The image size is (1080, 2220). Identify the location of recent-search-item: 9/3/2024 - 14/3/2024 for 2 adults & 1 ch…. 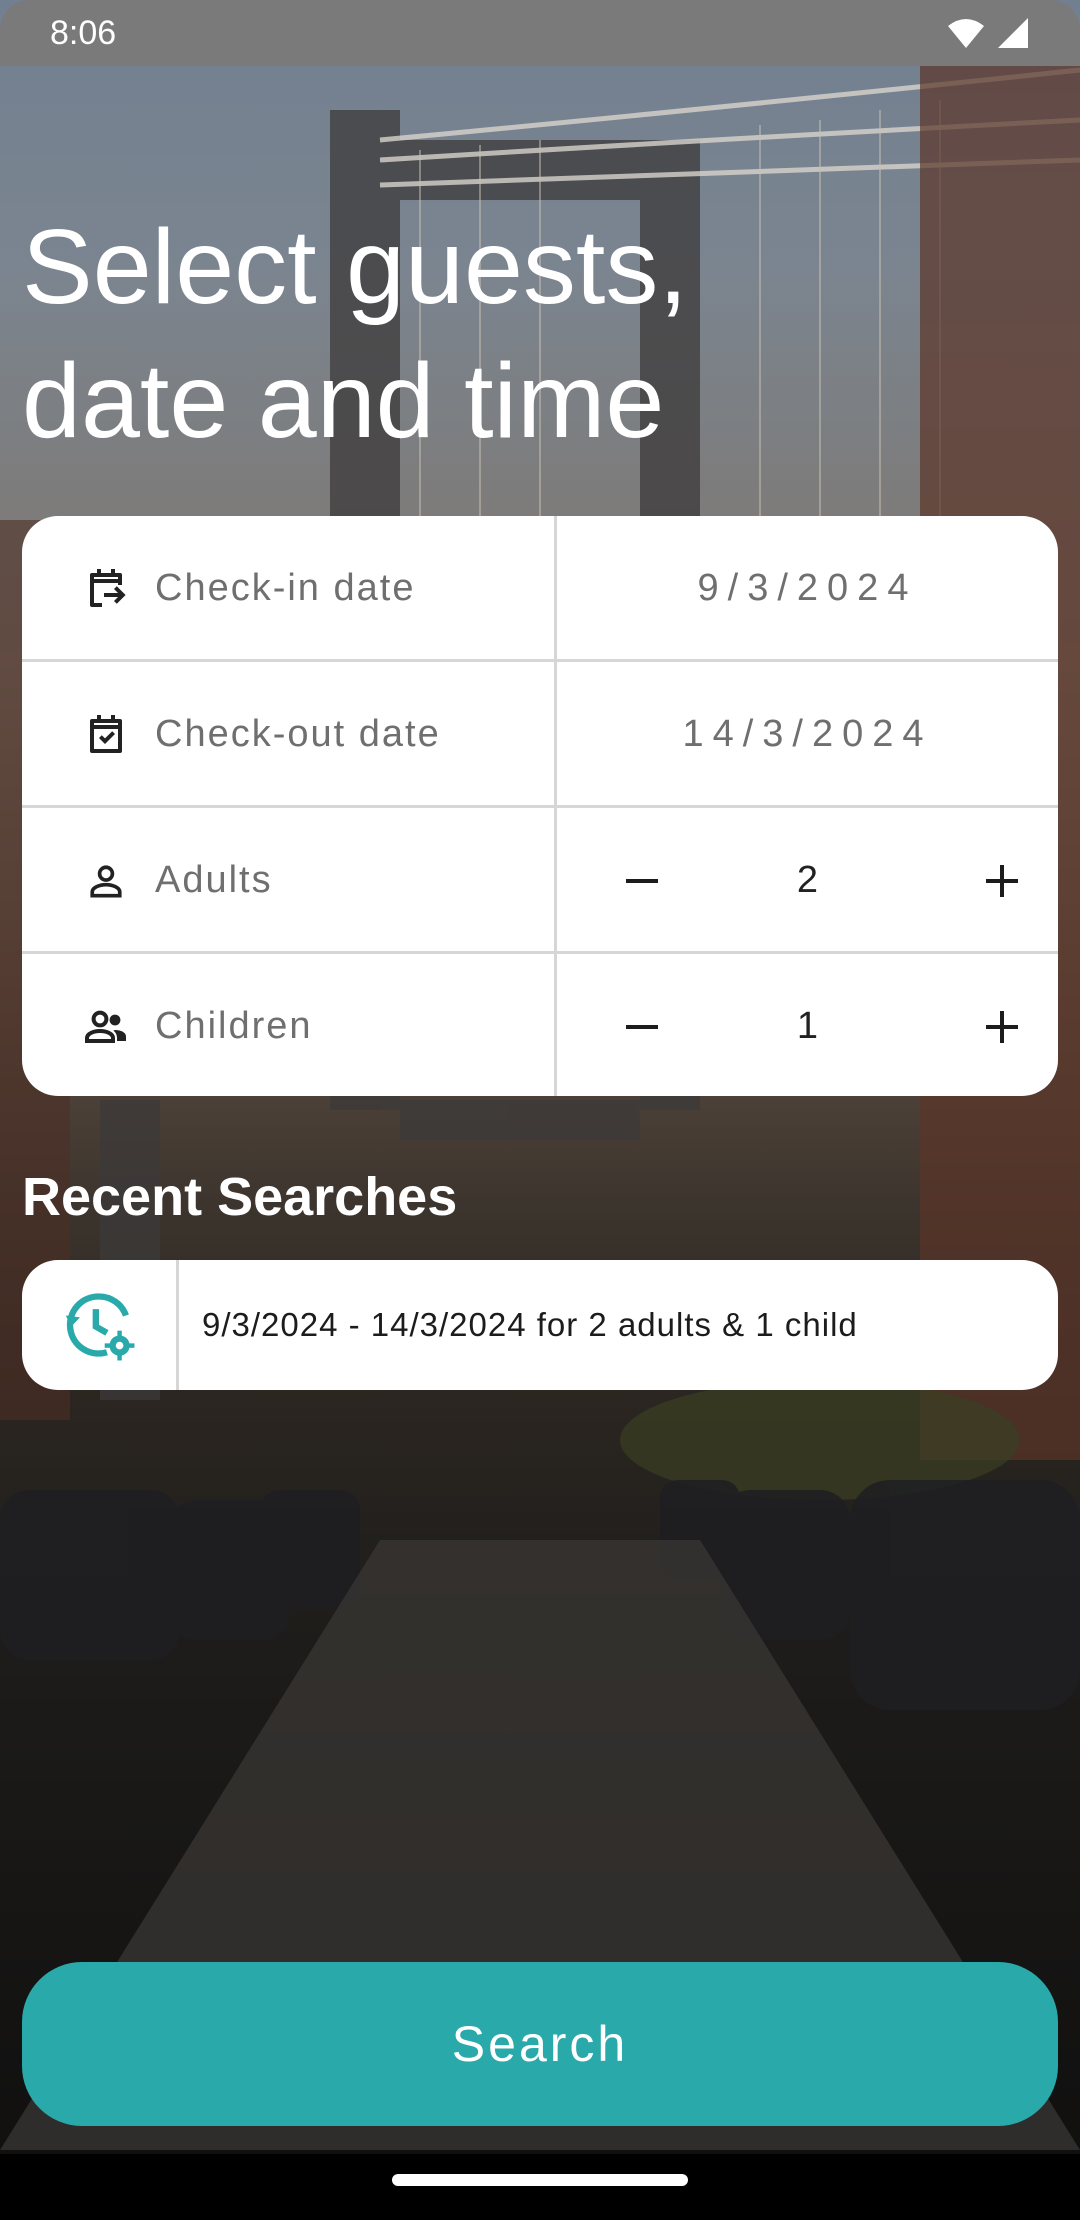
(540, 1325).